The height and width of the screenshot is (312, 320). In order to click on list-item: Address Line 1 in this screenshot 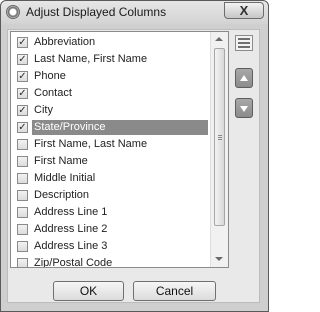, I will do `click(110, 212)`.